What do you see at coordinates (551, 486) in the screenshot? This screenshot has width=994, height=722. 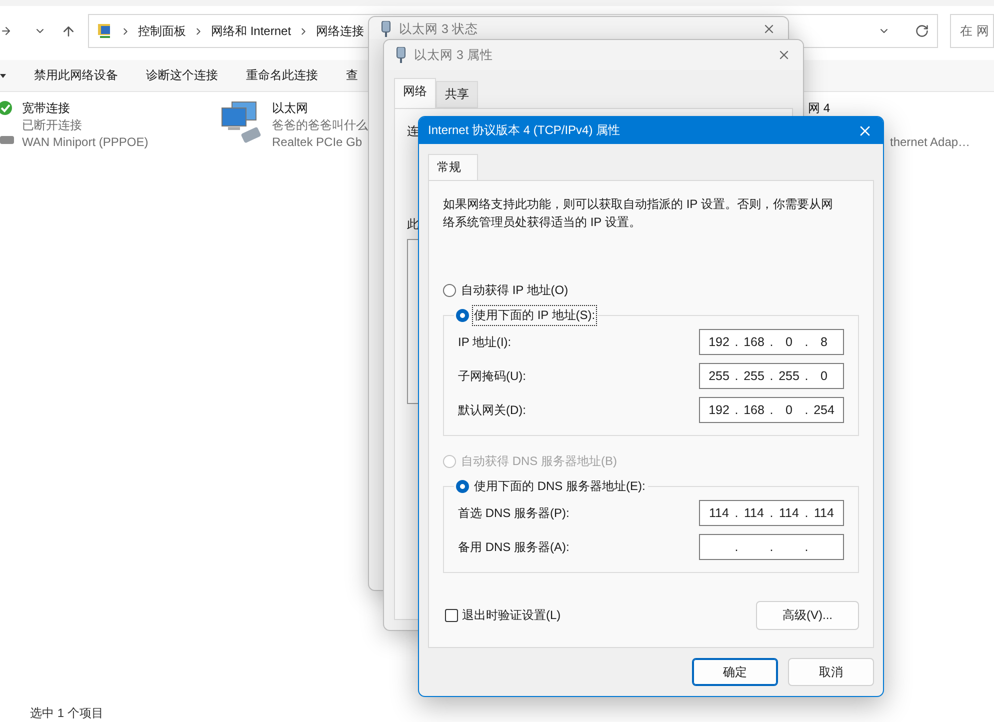 I see `radio-button: 使用下面的 DNS 服务器地址(E):` at bounding box center [551, 486].